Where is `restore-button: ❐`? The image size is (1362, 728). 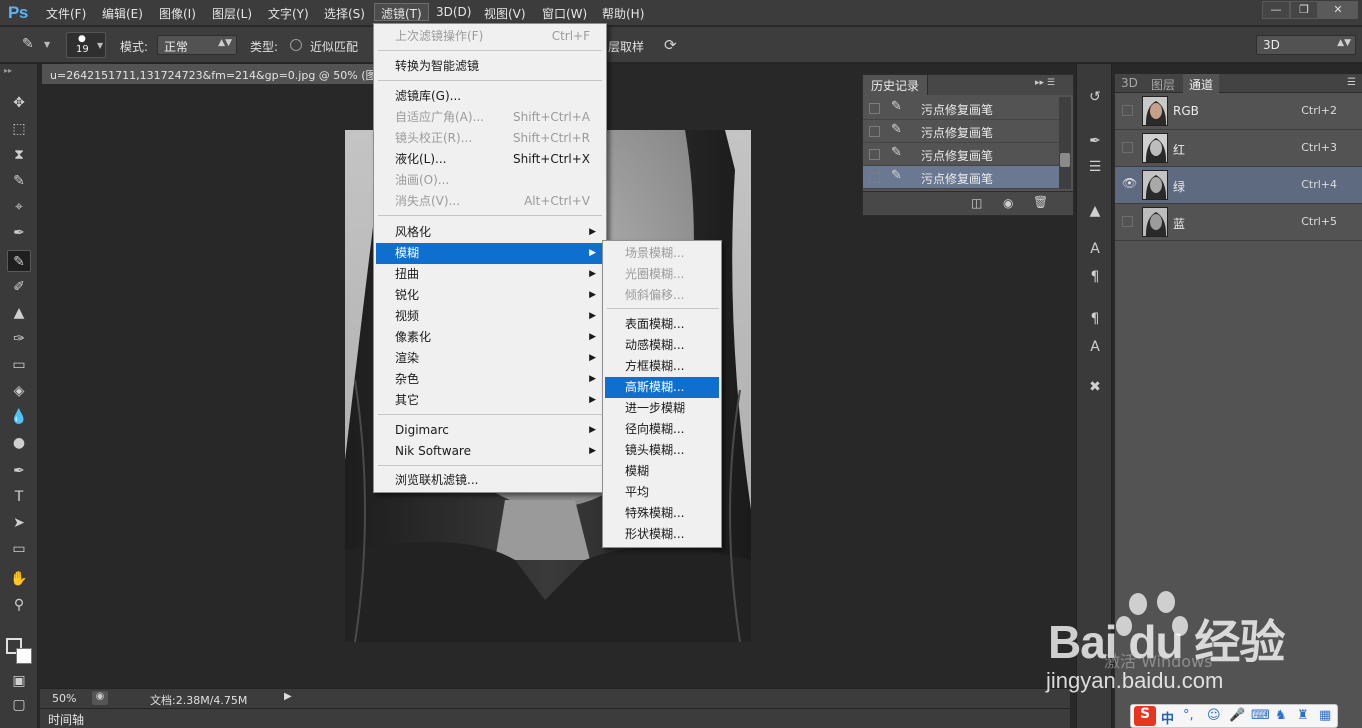 restore-button: ❐ is located at coordinates (1304, 10).